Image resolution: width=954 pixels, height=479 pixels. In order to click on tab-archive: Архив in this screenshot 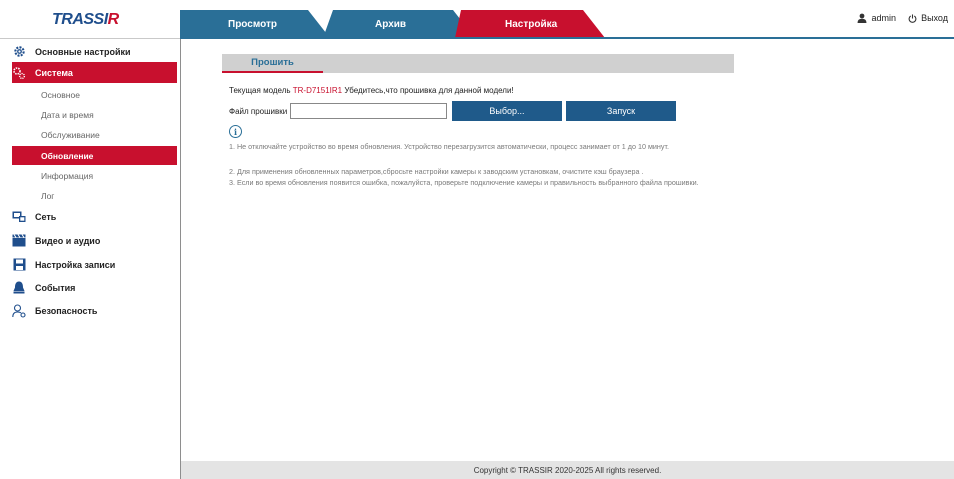, I will do `click(399, 24)`.